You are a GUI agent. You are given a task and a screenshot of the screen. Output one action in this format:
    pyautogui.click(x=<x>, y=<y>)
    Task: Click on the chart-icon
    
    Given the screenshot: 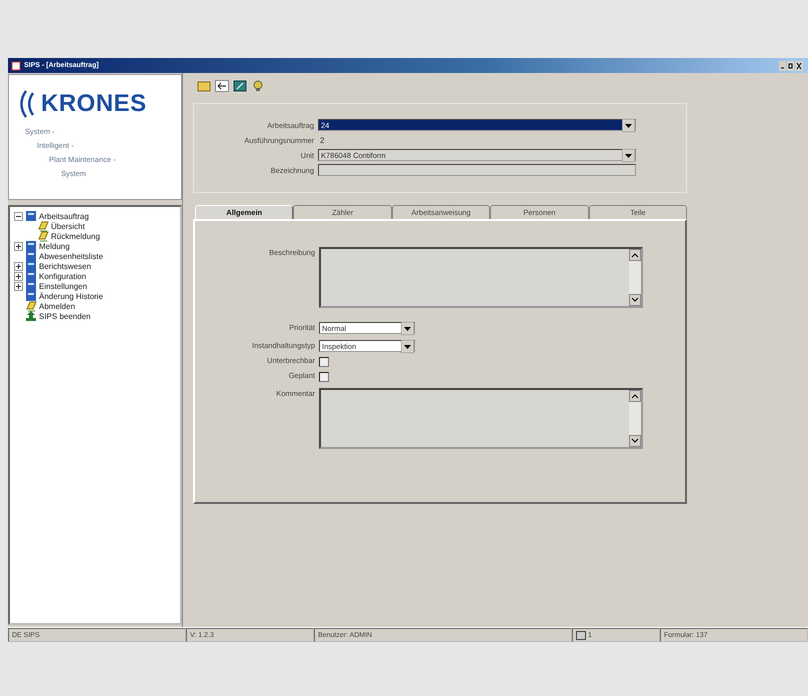 What is the action you would take?
    pyautogui.click(x=240, y=86)
    